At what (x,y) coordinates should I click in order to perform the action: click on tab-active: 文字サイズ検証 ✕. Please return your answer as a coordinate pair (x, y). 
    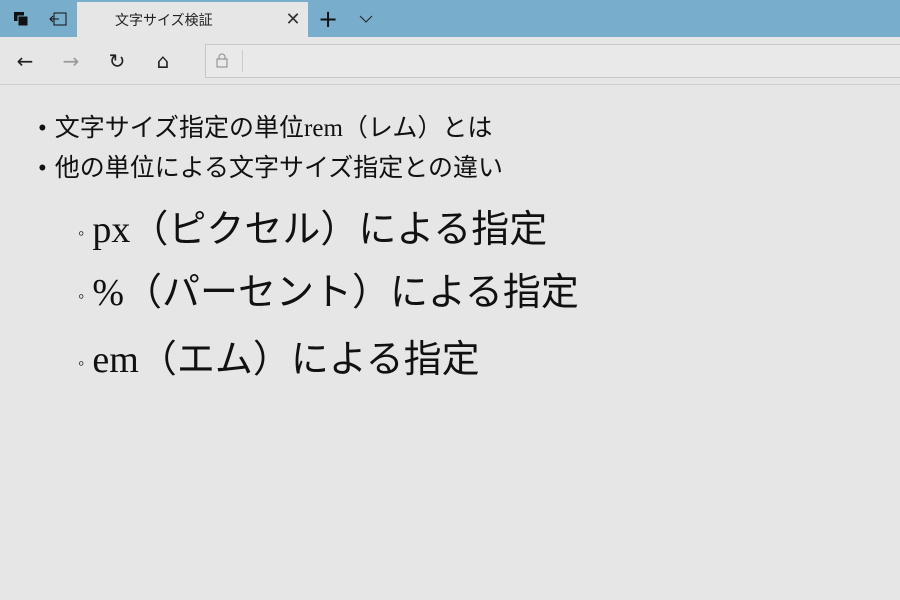
    Looking at the image, I should click on (192, 19).